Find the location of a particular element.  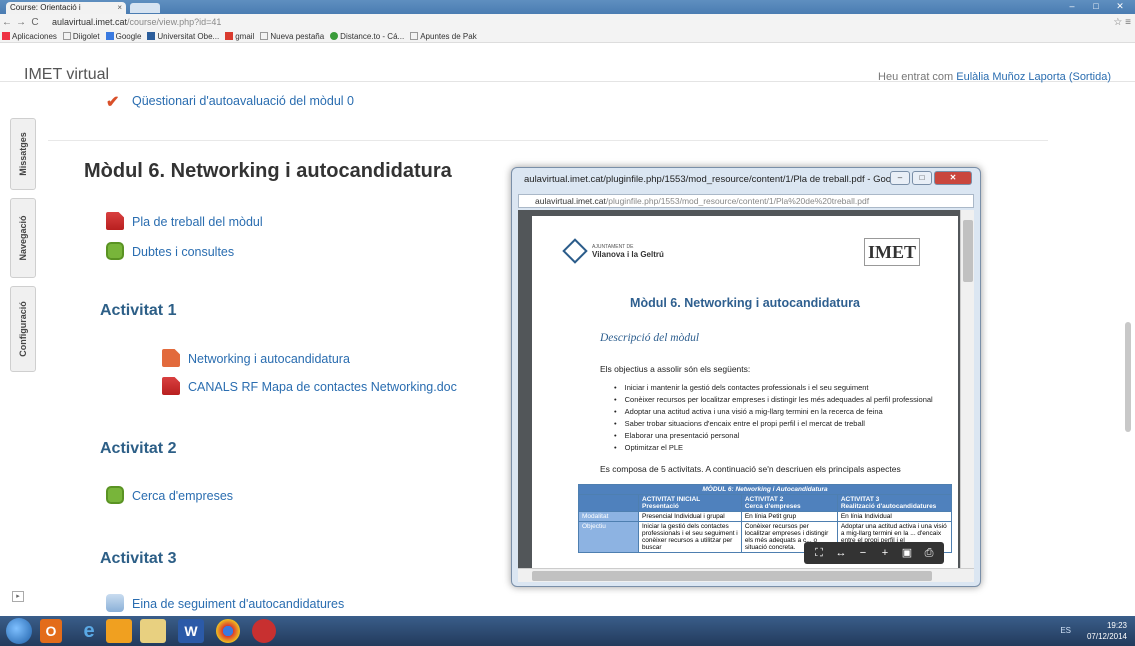

dock-configuration: Configuració is located at coordinates (23, 329).